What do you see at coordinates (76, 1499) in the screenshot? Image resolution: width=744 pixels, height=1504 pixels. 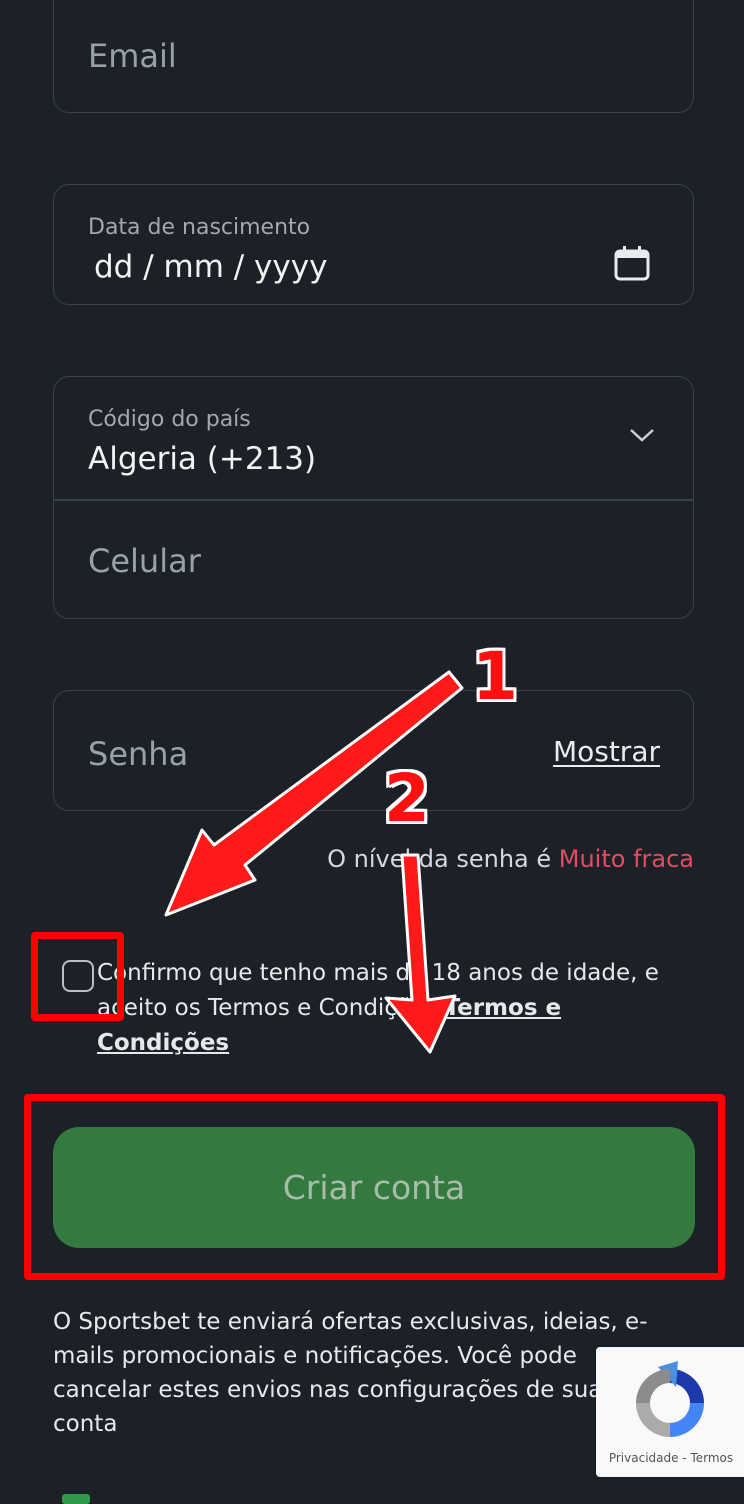 I see `next-checkbox-peek` at bounding box center [76, 1499].